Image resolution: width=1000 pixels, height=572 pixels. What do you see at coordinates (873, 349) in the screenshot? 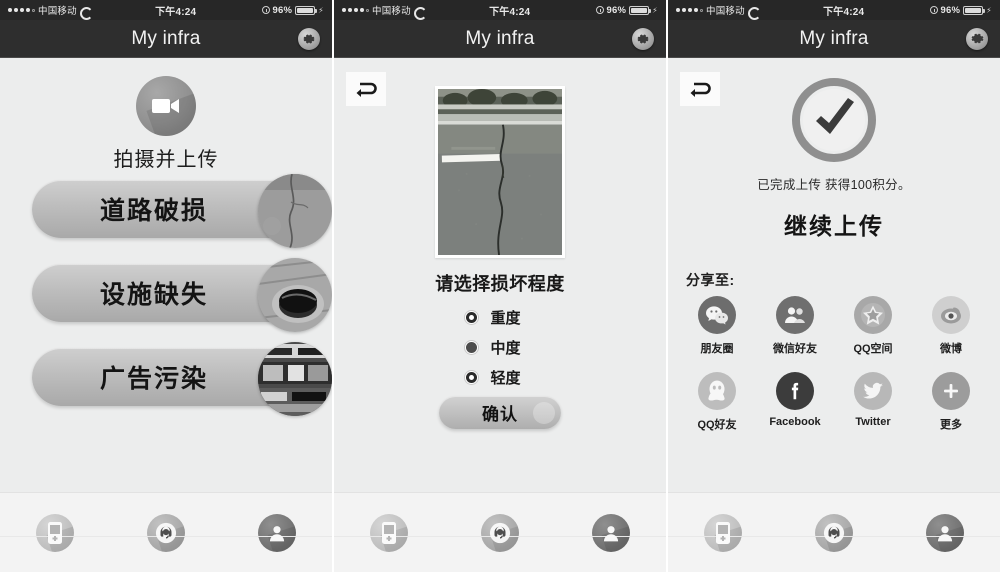
I see `share-label: QQ空间` at bounding box center [873, 349].